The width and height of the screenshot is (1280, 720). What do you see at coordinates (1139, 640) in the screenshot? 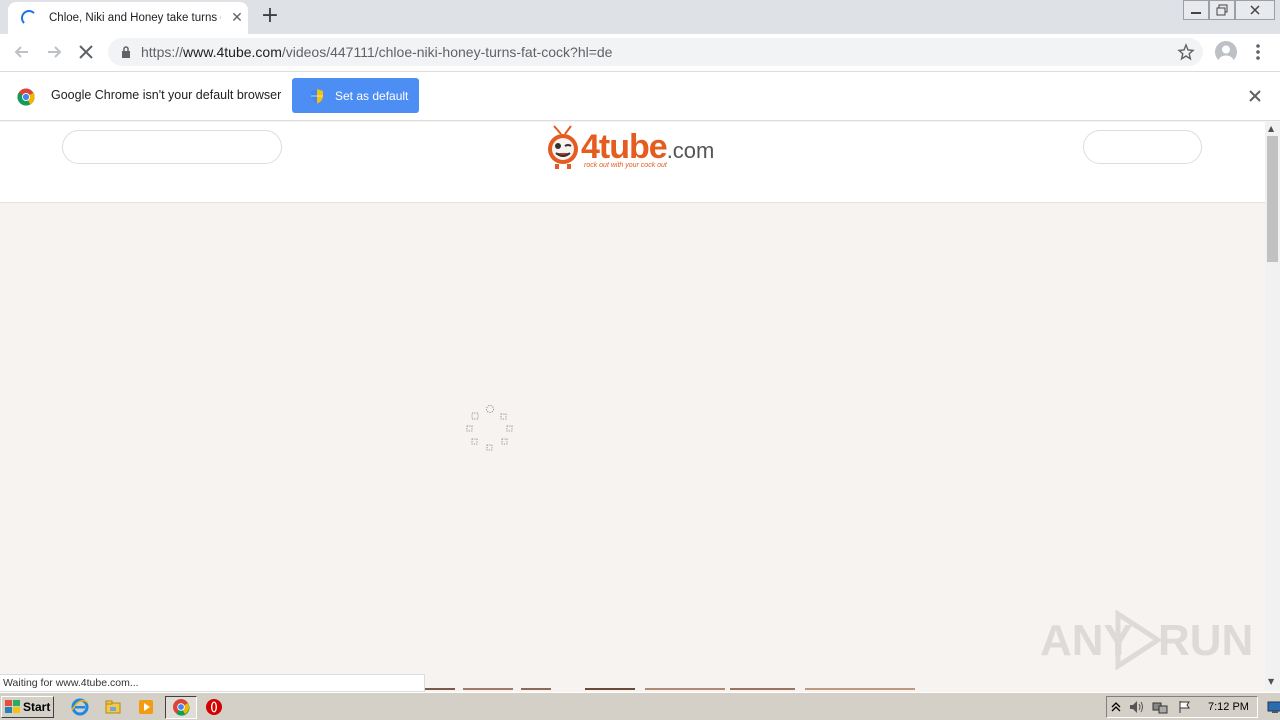
I see `play-logo-icon` at bounding box center [1139, 640].